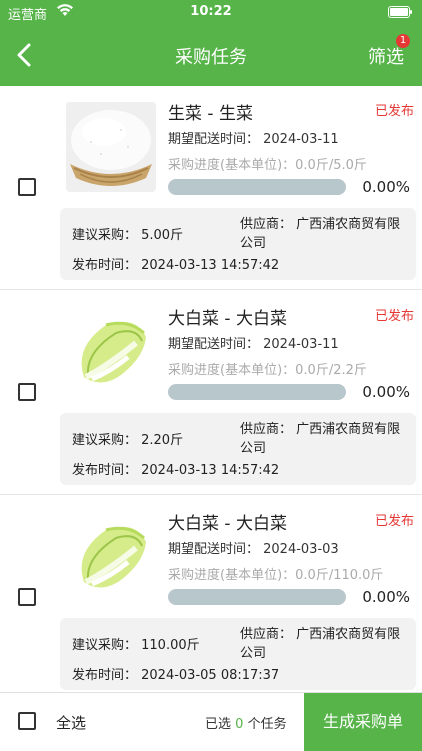  I want to click on progress-label: 采购进度(基本单位)：0.0斤/2.2斤, so click(267, 370).